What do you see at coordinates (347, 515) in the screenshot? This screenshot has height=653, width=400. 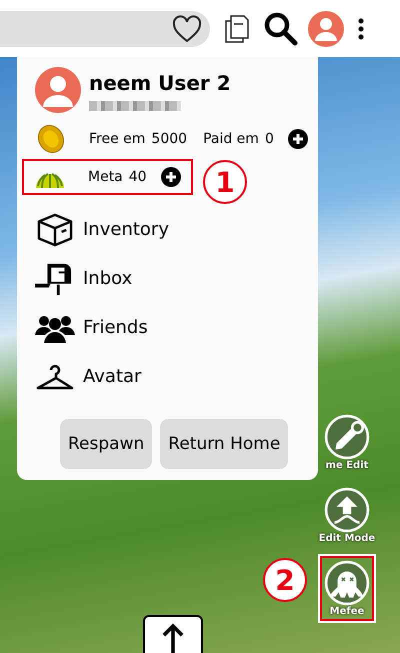 I see `side-button: Edit Mode` at bounding box center [347, 515].